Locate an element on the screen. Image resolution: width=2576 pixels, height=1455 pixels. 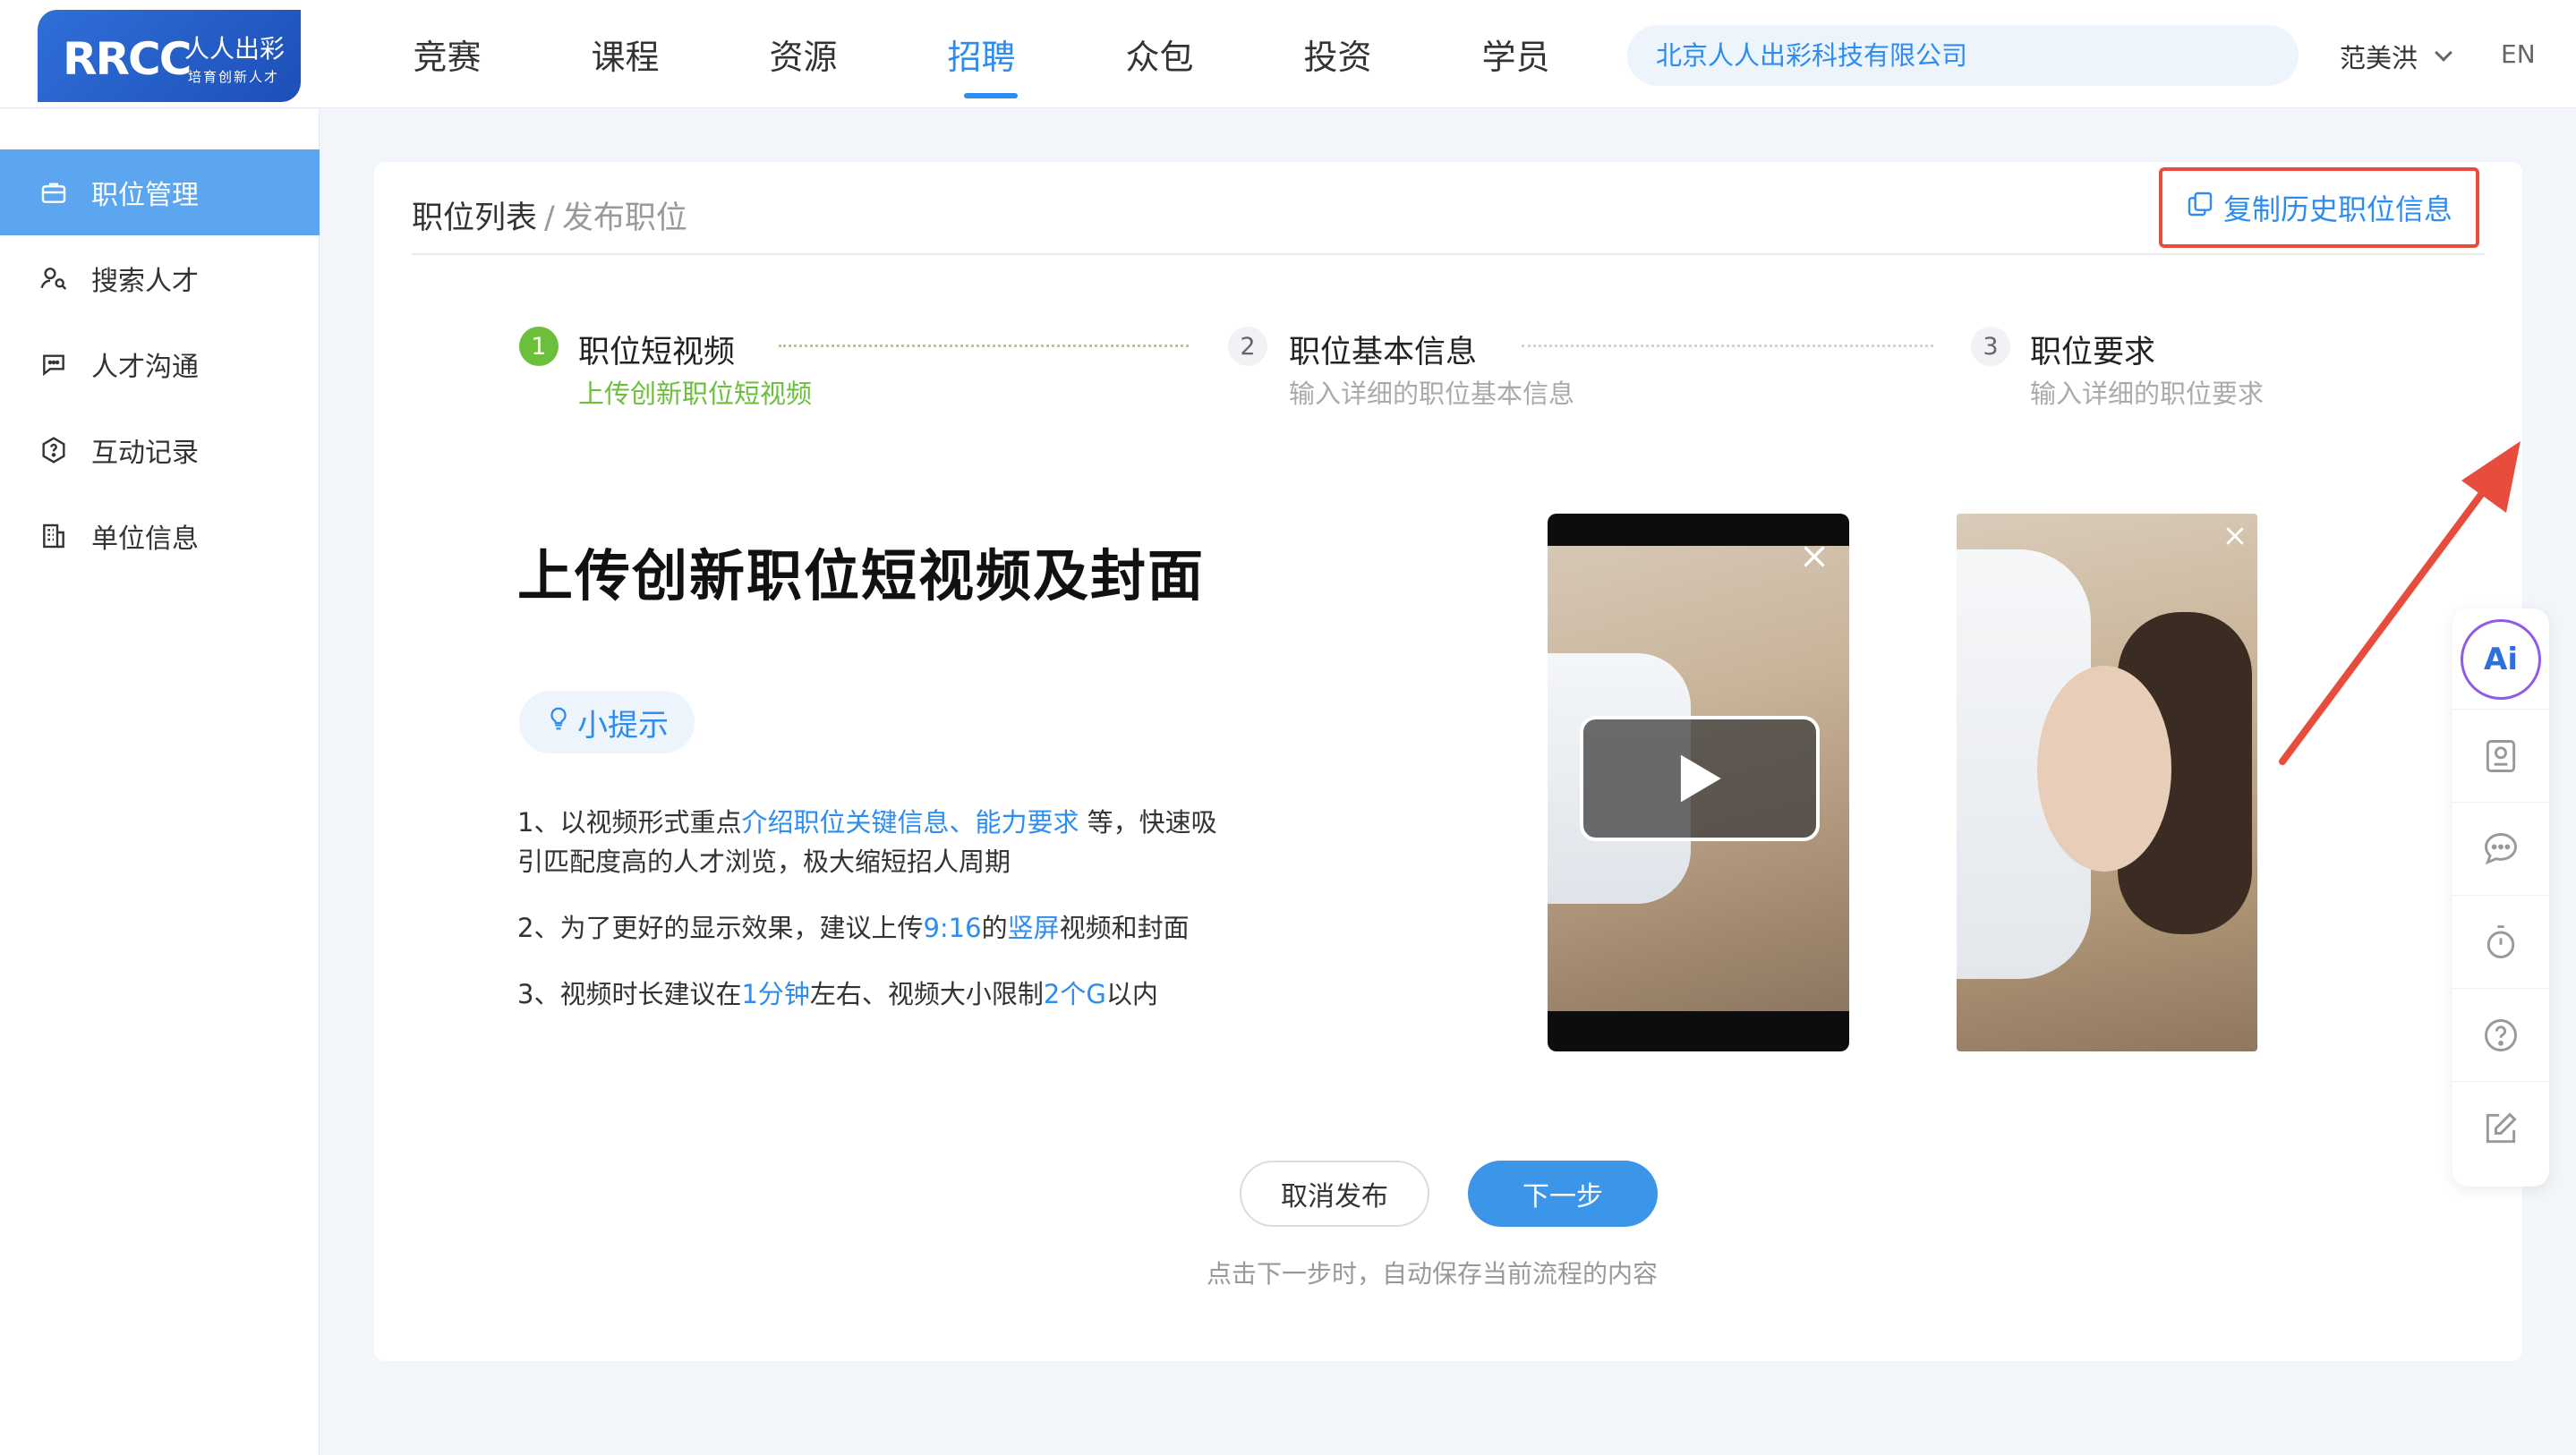
help-button is located at coordinates (2500, 1034).